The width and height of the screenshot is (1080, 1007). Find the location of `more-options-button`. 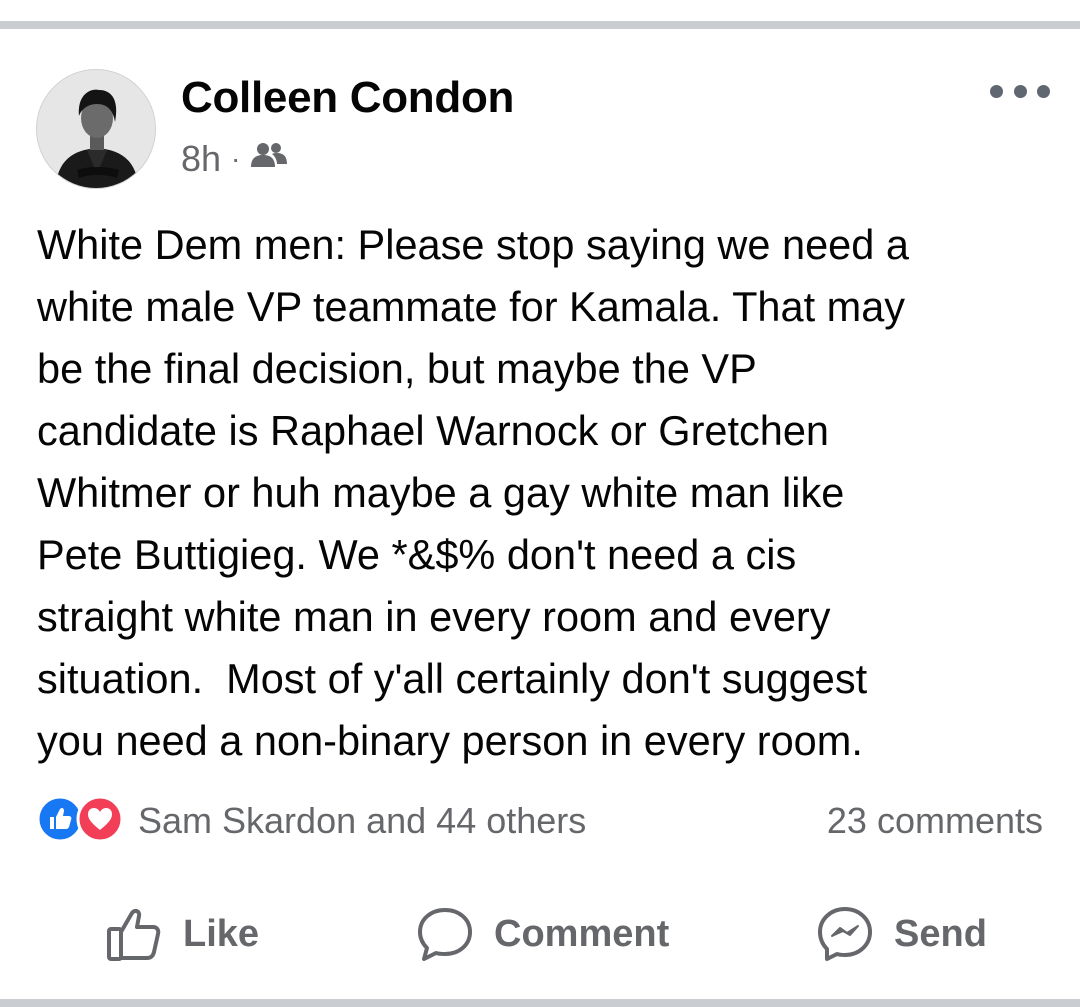

more-options-button is located at coordinates (1020, 91).